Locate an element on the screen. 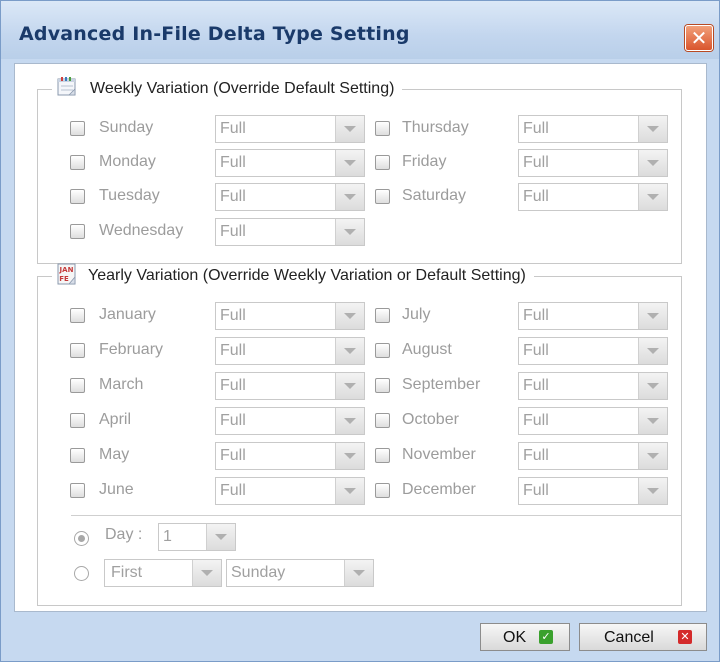 The height and width of the screenshot is (662, 720). october-checkbox is located at coordinates (382, 420).